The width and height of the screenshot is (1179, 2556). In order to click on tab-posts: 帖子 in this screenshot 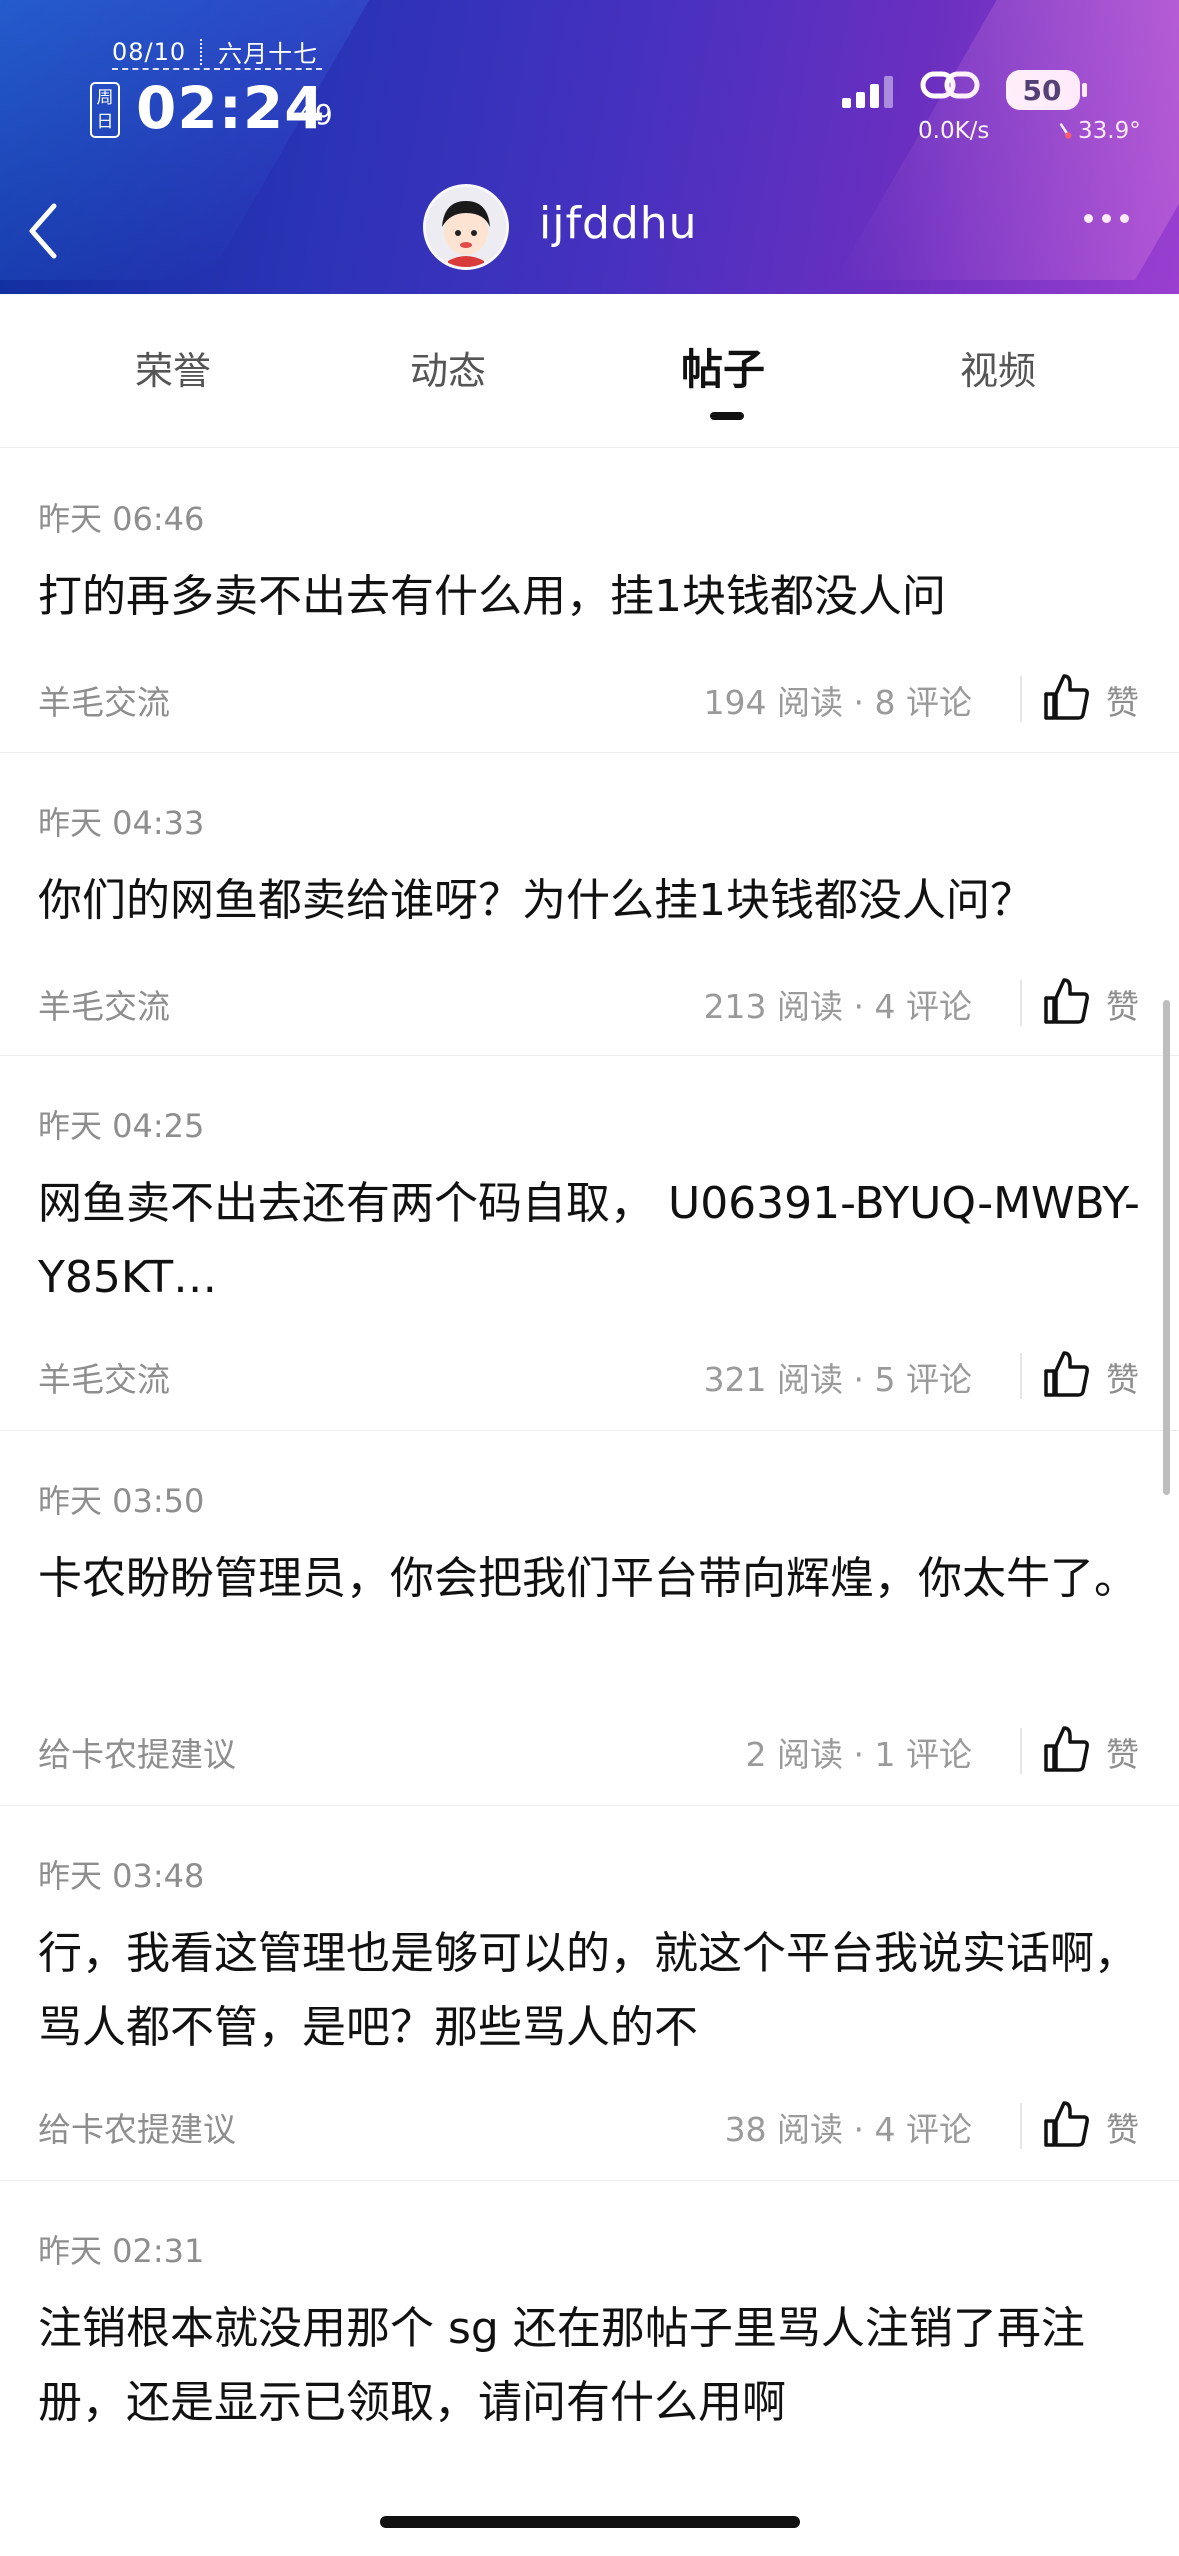, I will do `click(723, 366)`.